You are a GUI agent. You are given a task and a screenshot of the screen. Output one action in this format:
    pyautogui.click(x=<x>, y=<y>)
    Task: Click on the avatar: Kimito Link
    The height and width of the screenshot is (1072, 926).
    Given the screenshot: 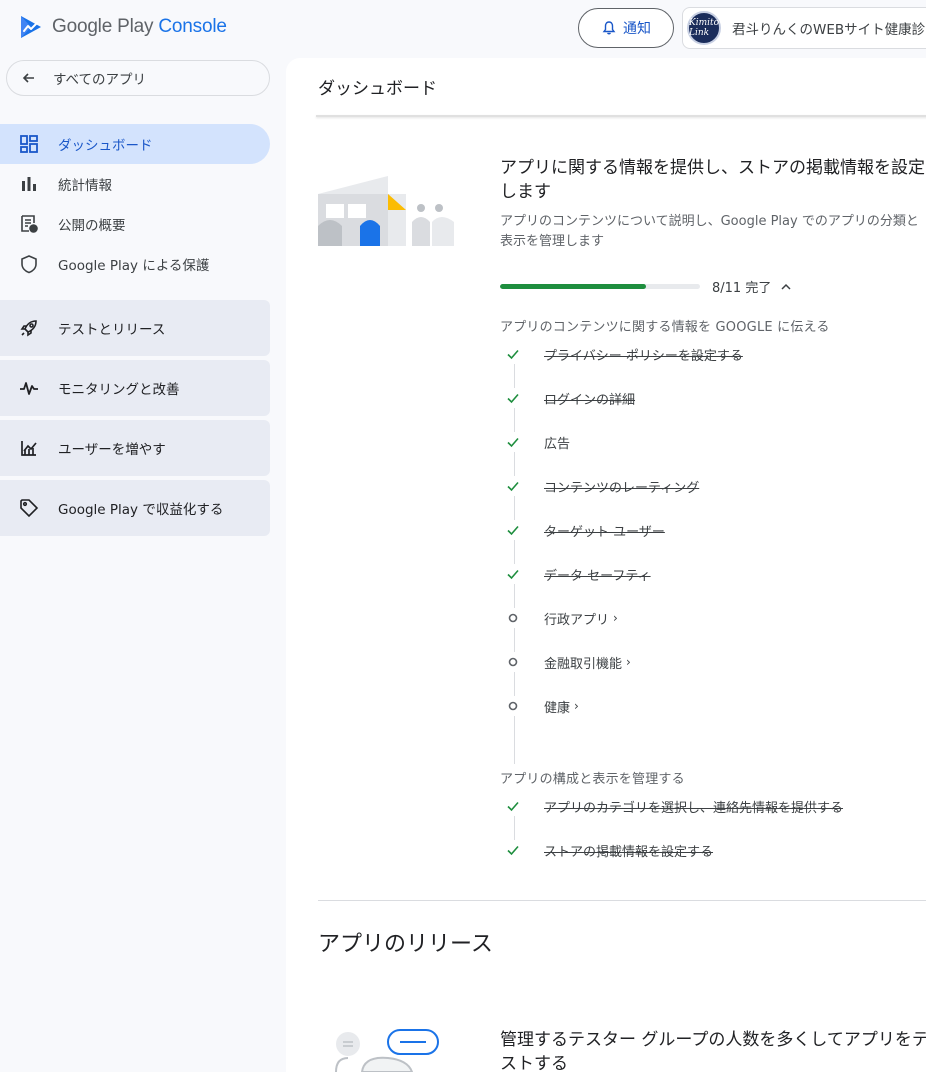 What is the action you would take?
    pyautogui.click(x=704, y=28)
    